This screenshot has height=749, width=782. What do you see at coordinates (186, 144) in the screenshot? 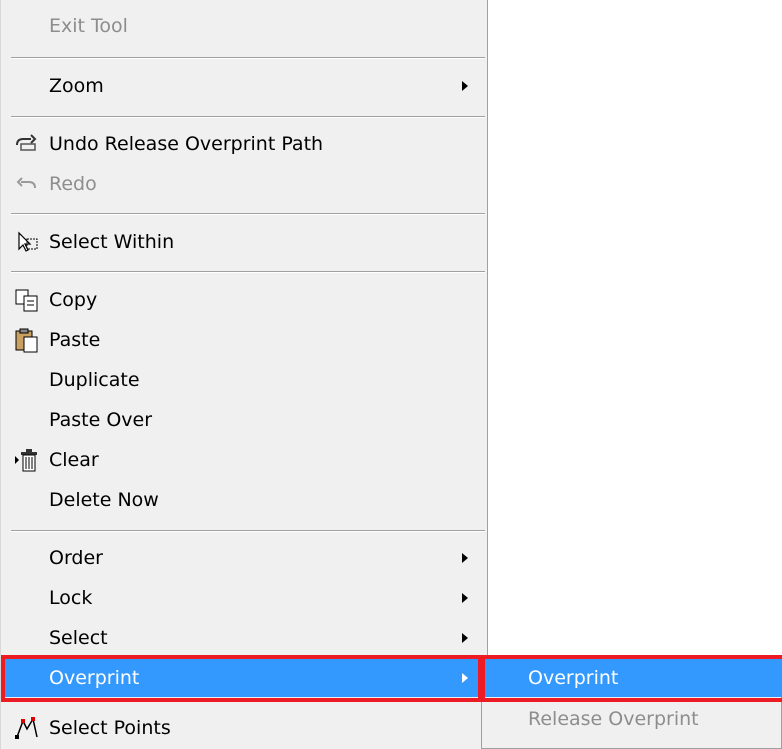
I see `menu-item-label: Undo Release Overprint Path` at bounding box center [186, 144].